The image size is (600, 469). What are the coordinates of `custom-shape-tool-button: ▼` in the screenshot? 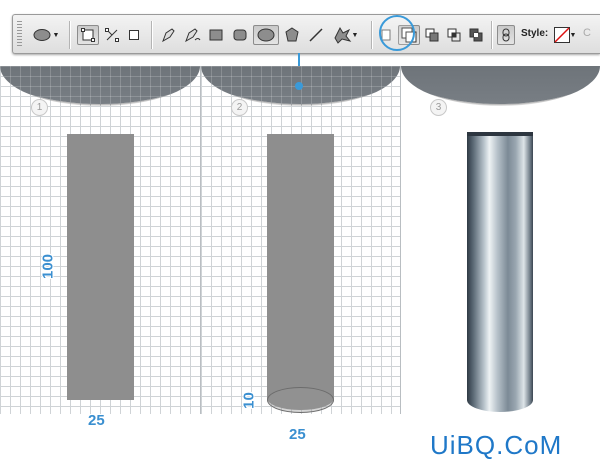 It's located at (345, 35).